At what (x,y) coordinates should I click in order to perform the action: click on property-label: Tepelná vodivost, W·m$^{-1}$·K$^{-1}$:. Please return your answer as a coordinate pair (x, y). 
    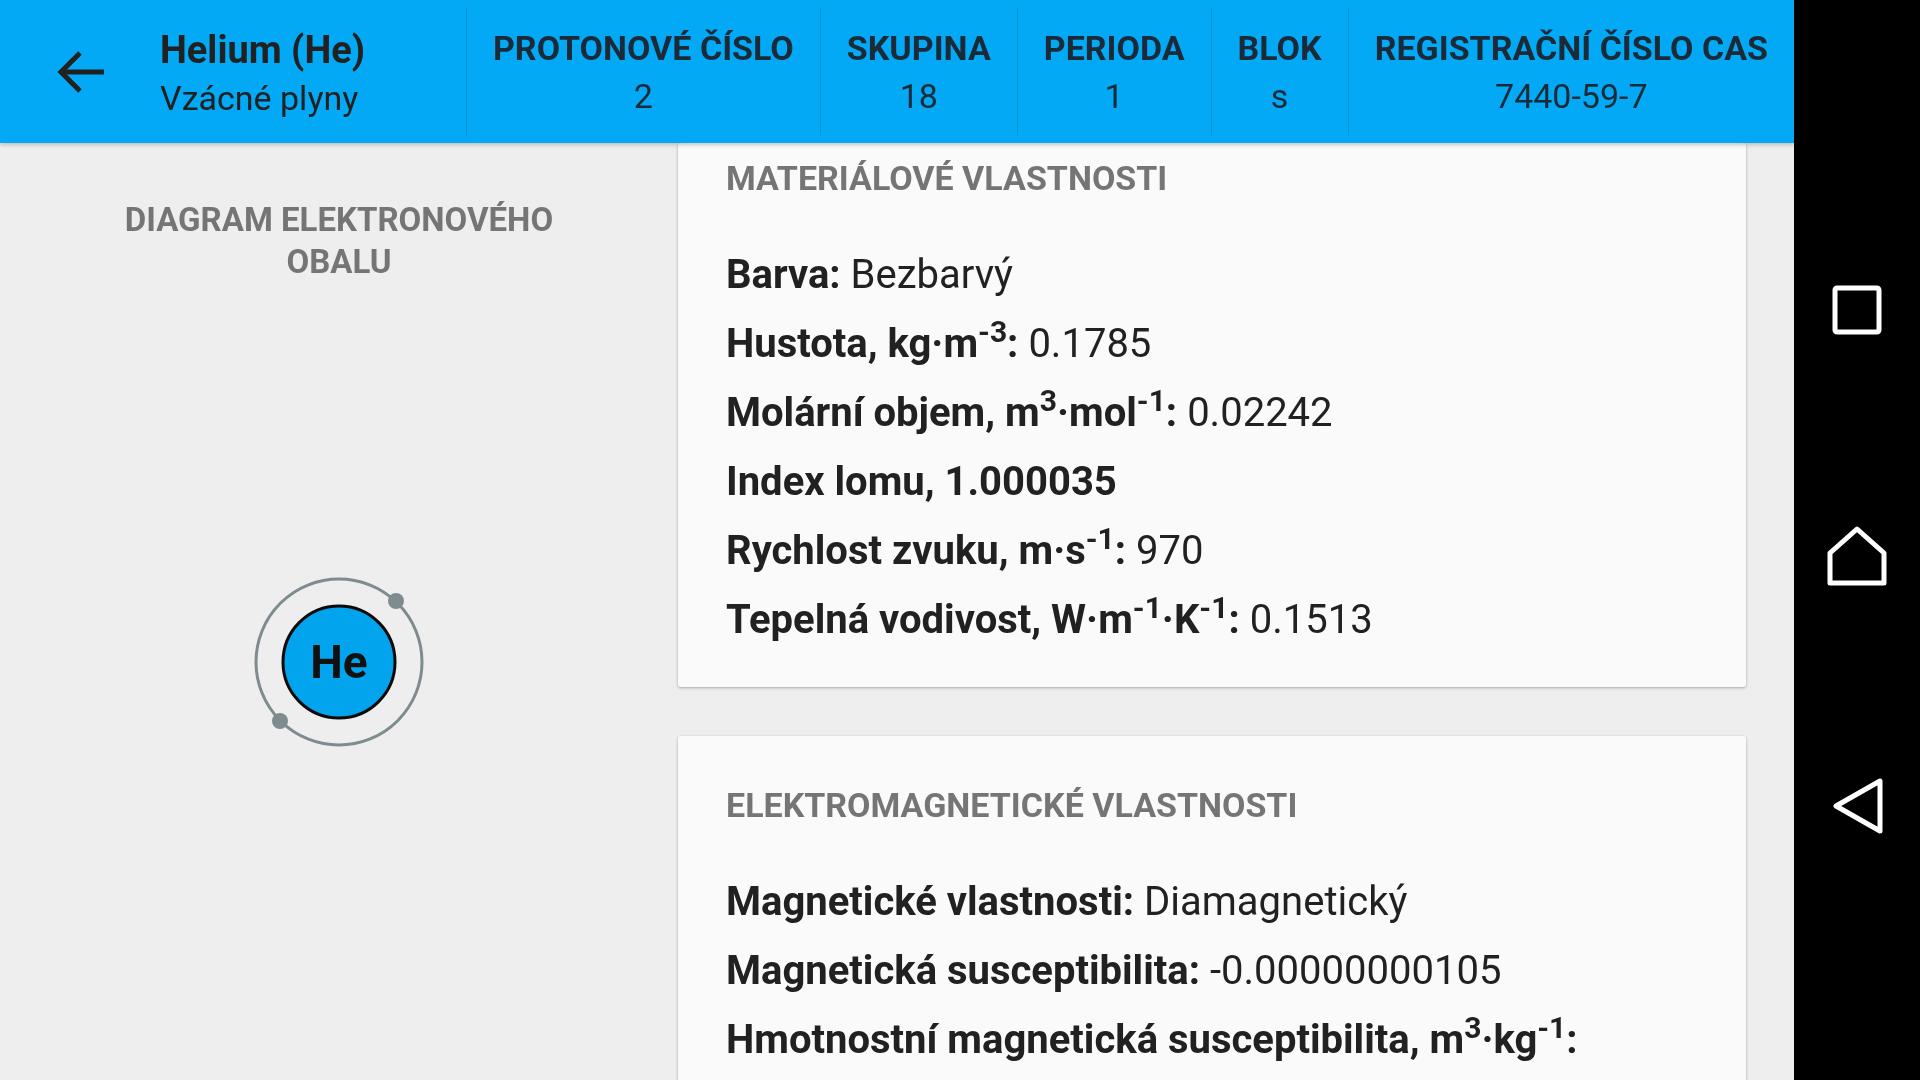
    Looking at the image, I should click on (983, 617).